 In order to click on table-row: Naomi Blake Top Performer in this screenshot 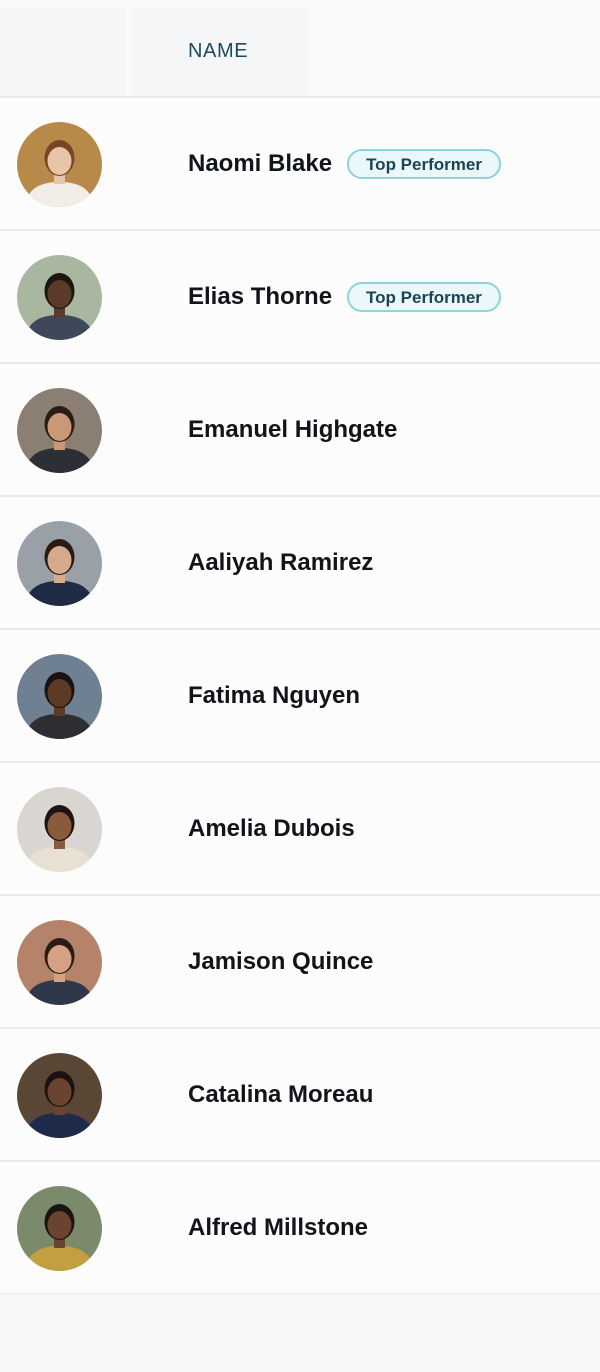, I will do `click(300, 164)`.